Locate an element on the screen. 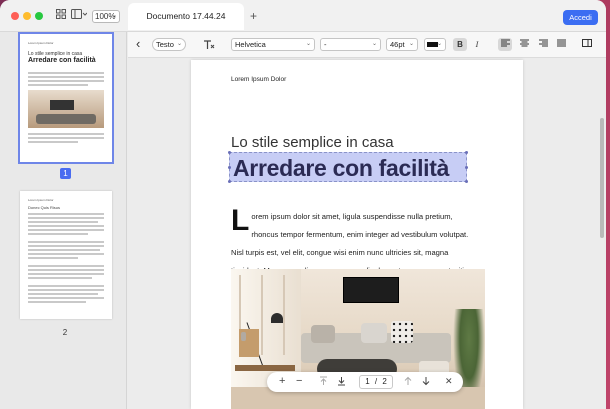 This screenshot has height=409, width=610. thumb-image is located at coordinates (66, 109).